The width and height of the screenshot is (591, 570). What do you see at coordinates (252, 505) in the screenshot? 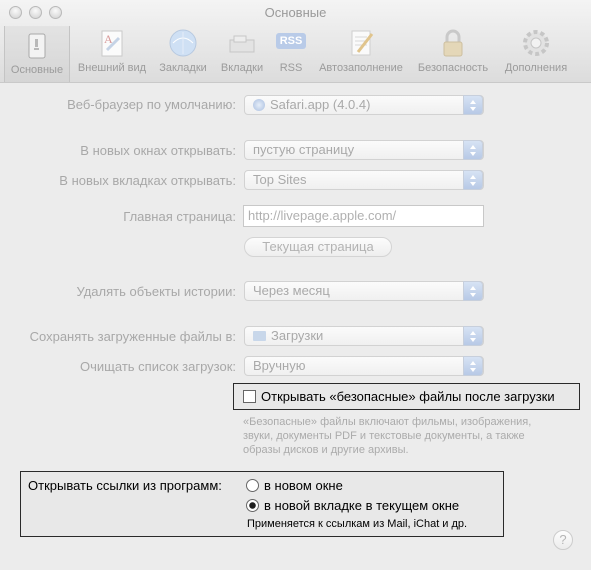
I see `open-links-new-tab-radio` at bounding box center [252, 505].